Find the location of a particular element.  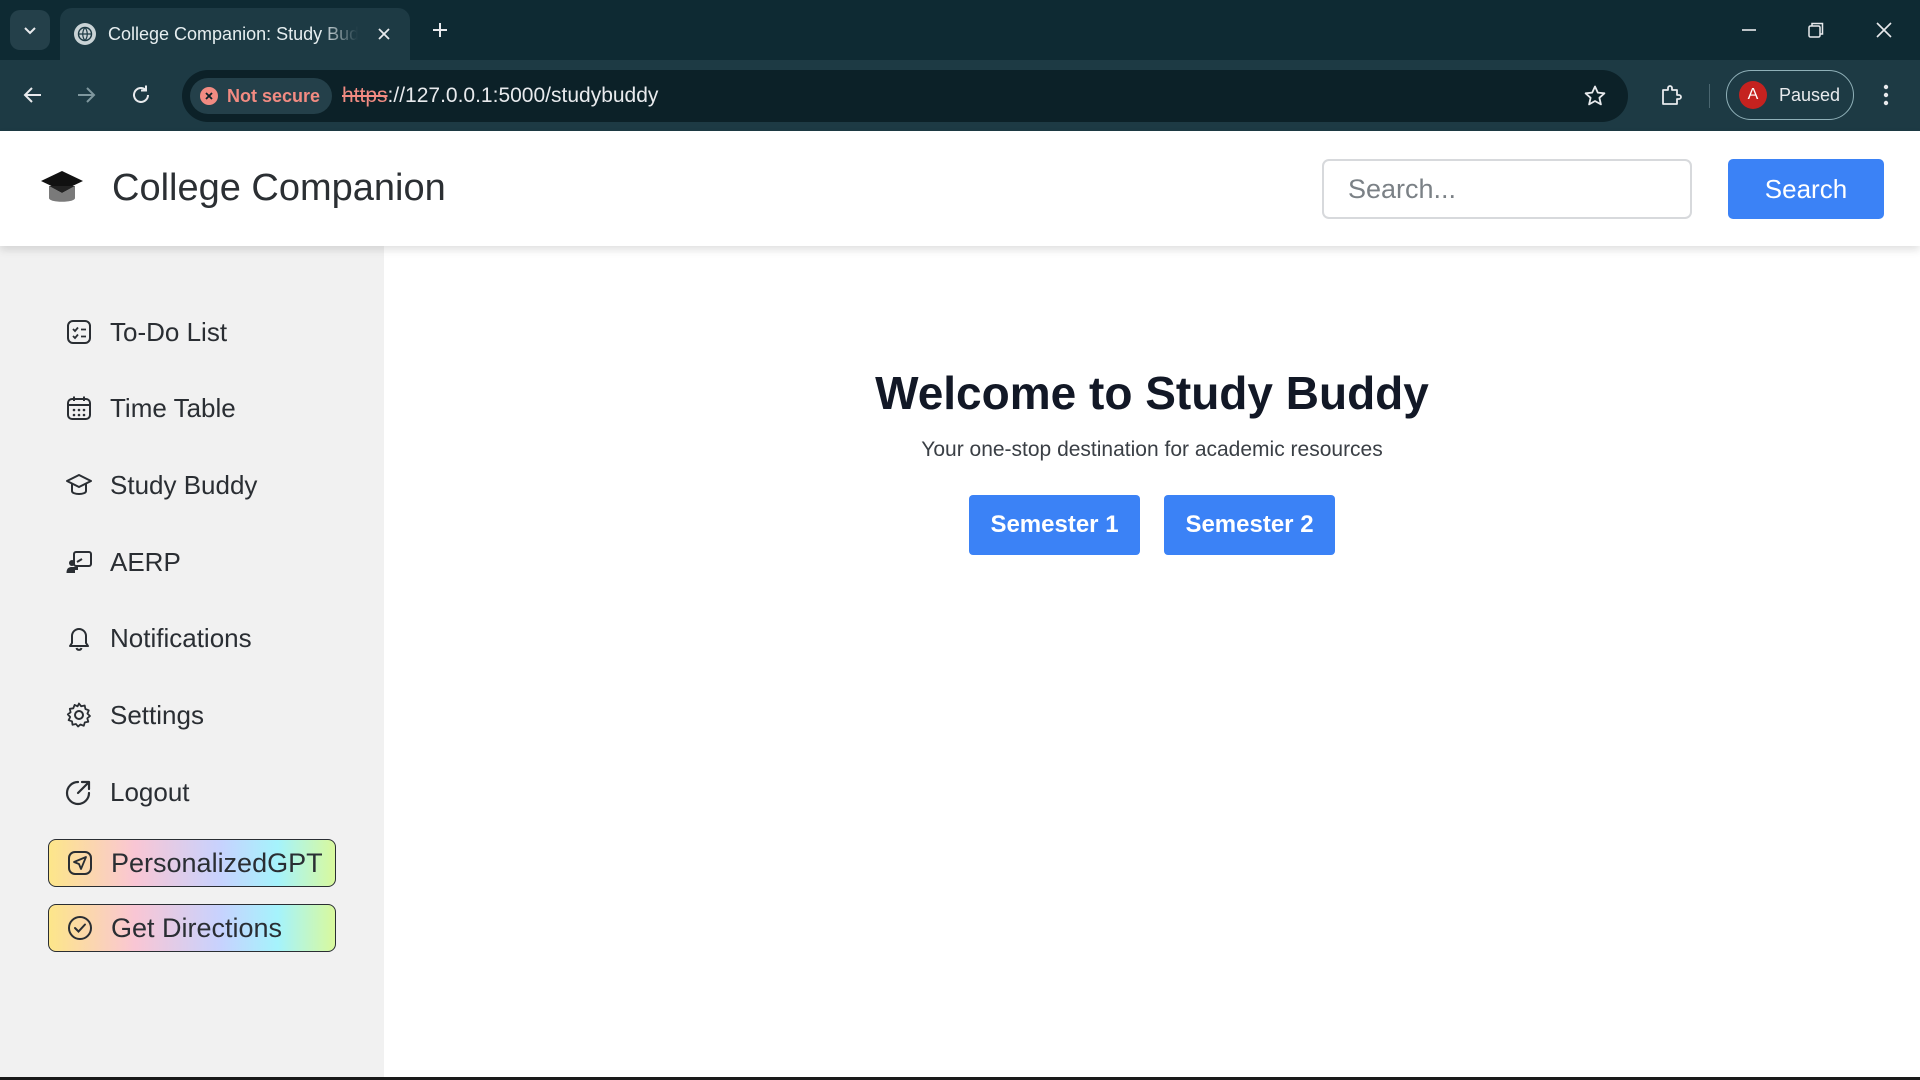

url-scheme: https is located at coordinates (365, 95).